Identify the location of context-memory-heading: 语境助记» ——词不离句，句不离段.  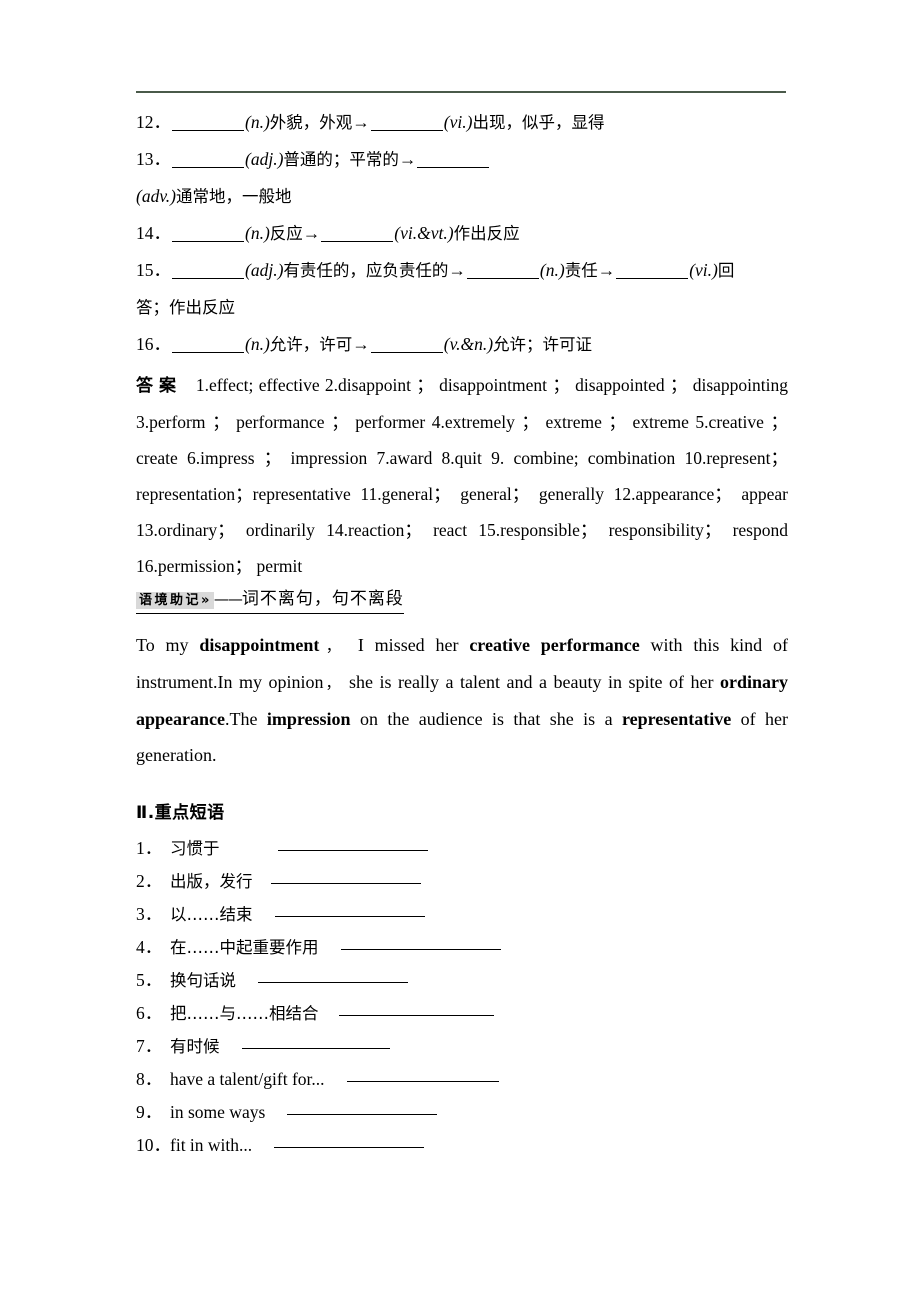
(270, 601).